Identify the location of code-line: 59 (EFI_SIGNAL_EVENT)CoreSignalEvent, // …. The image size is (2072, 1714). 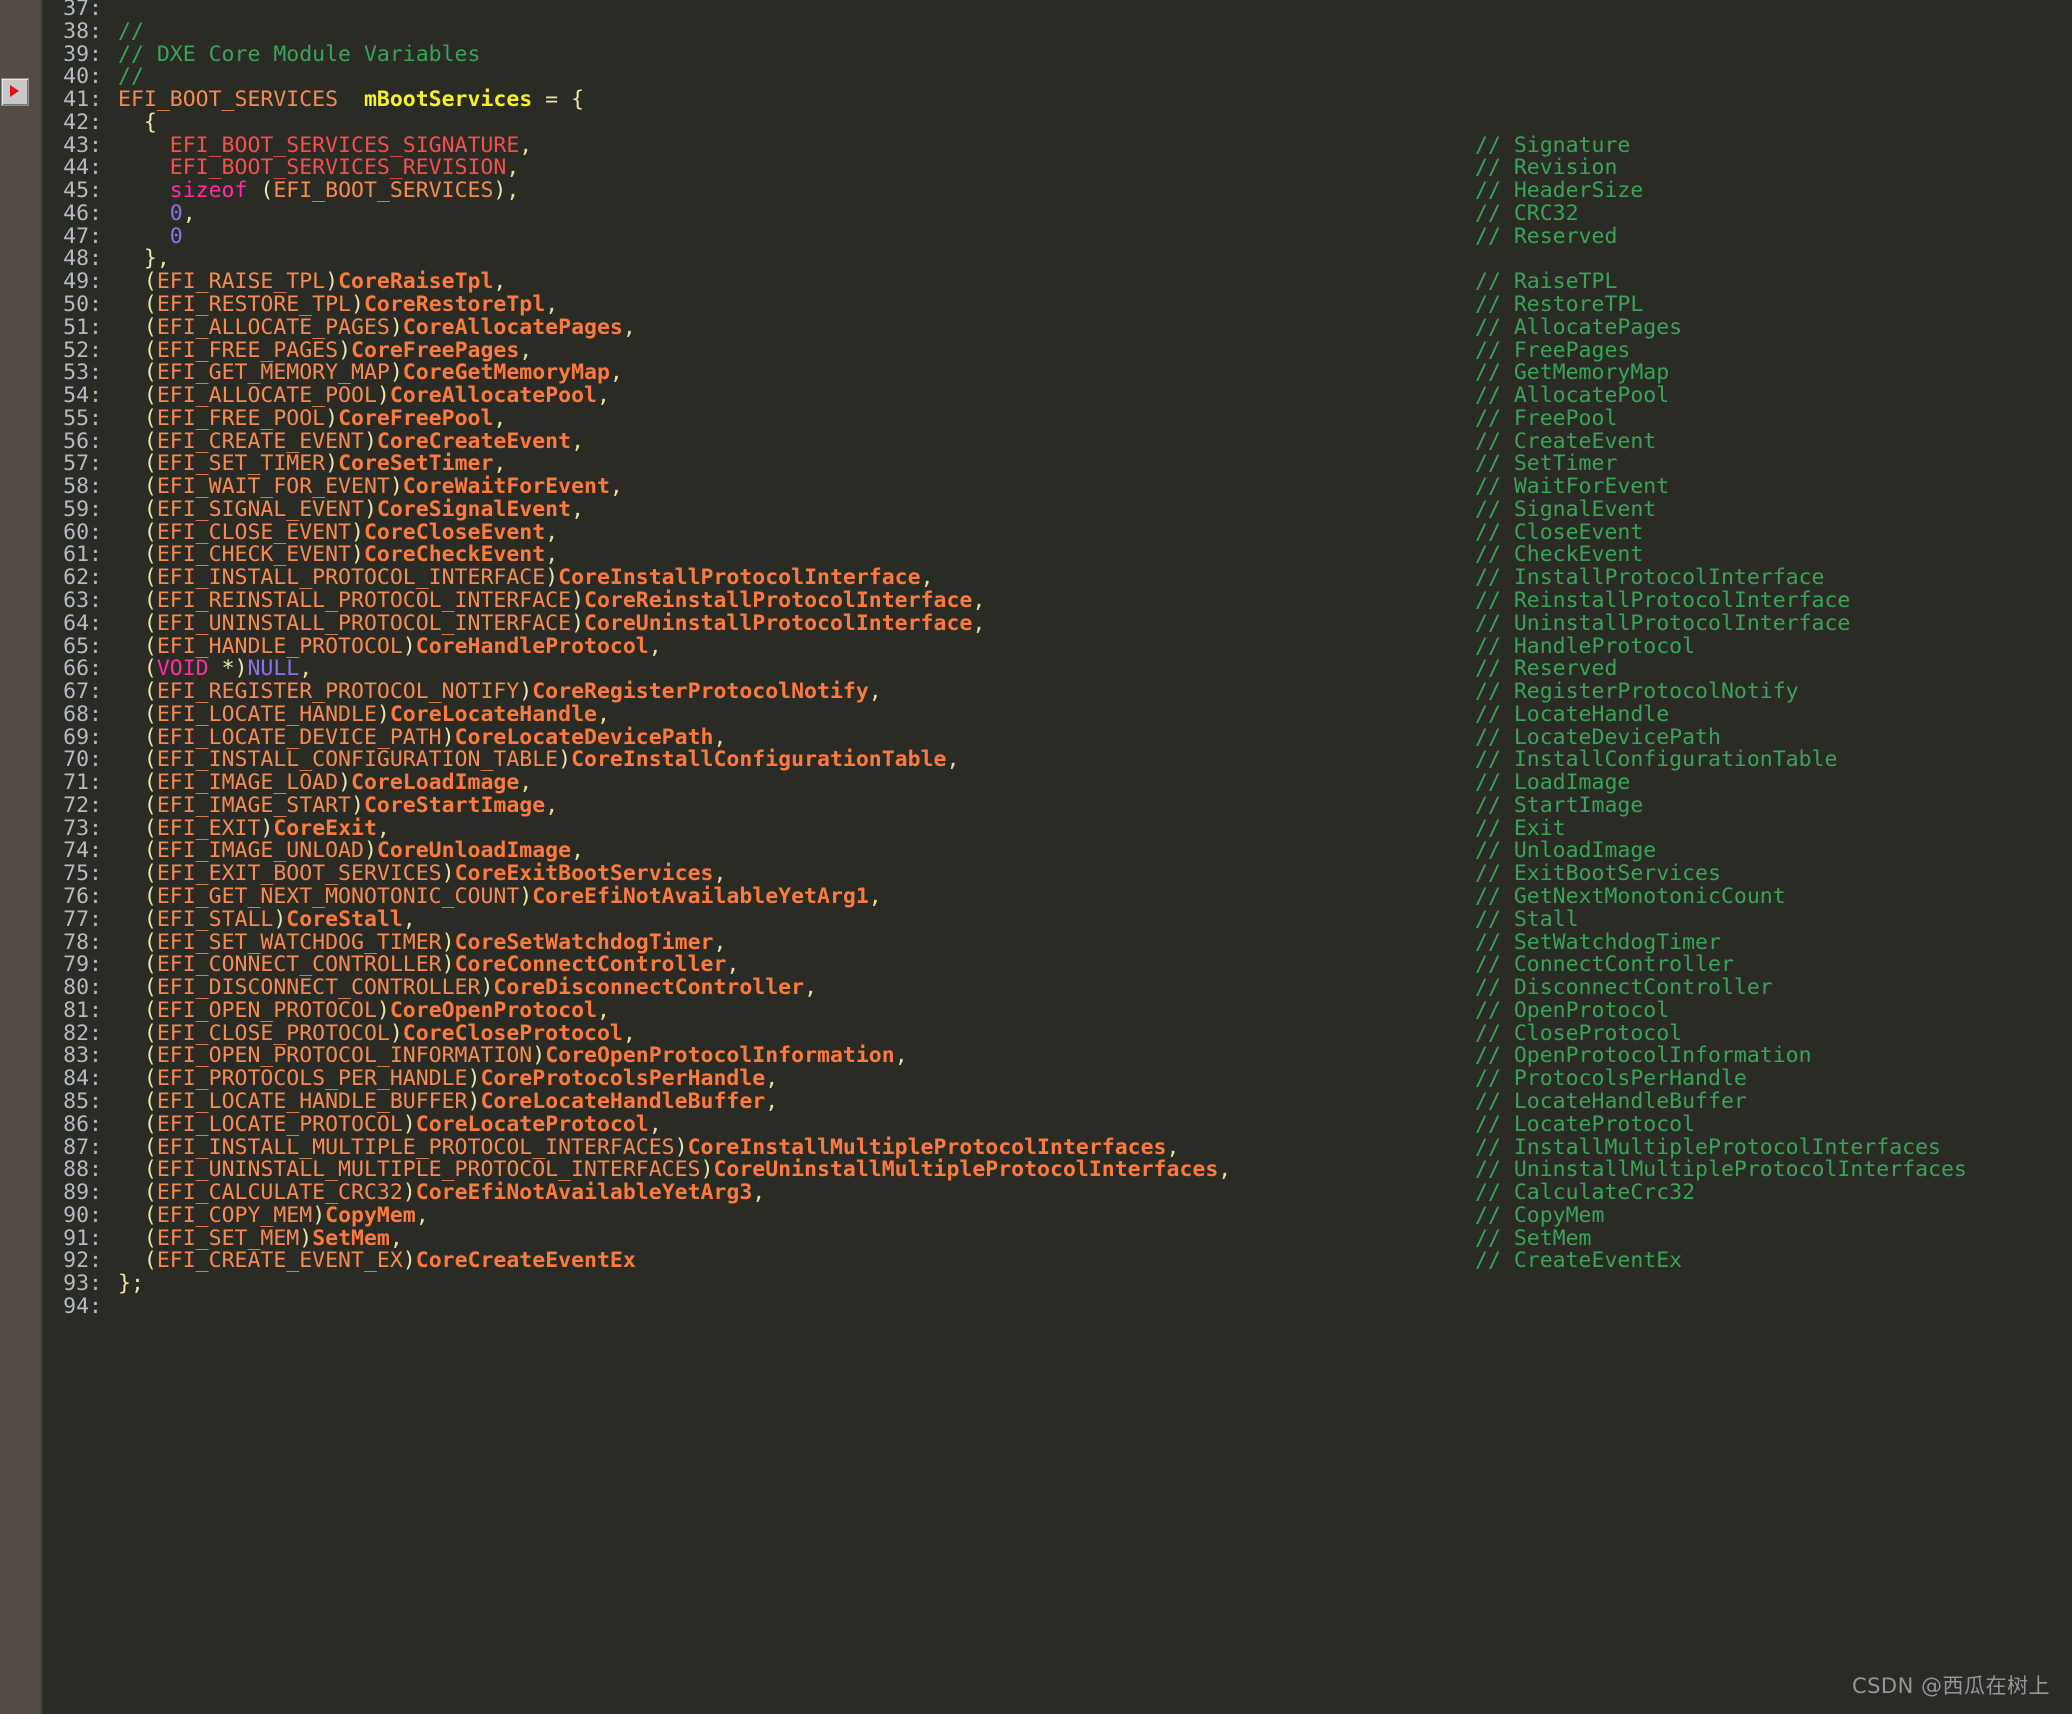
(1036, 510).